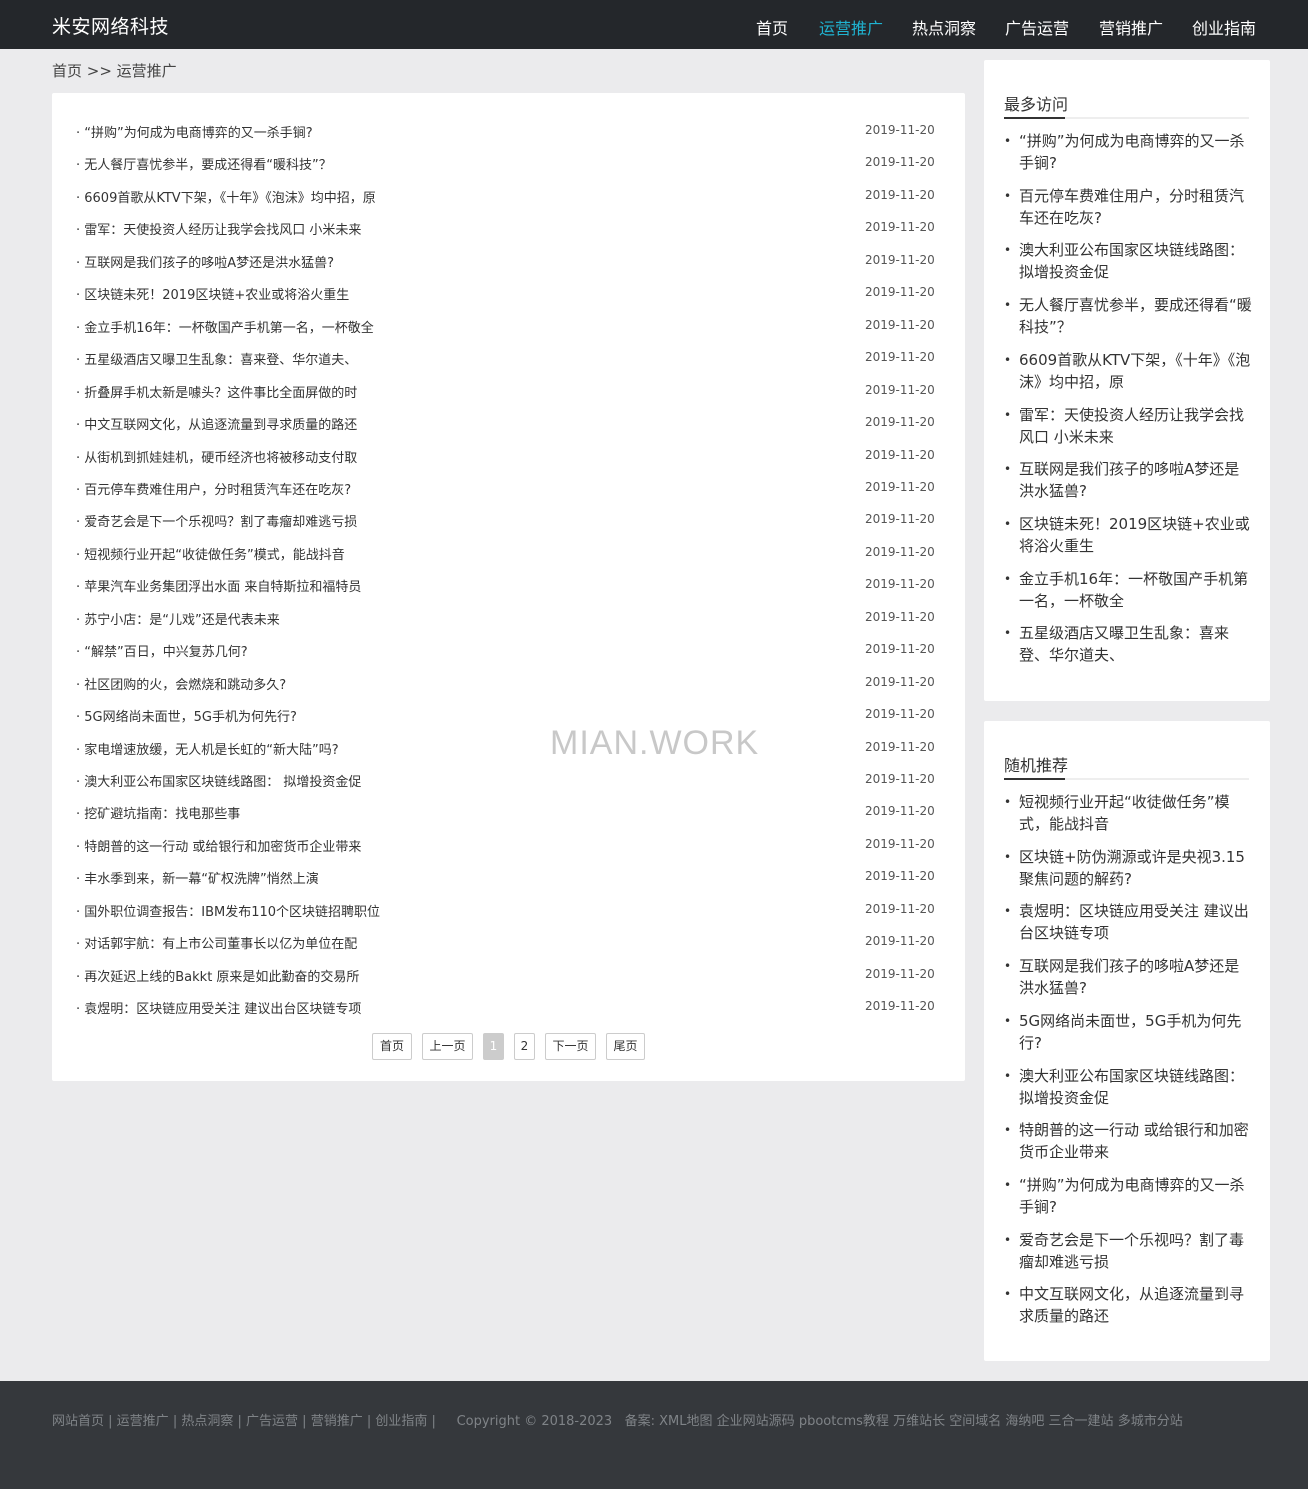 This screenshot has height=1489, width=1308. I want to click on footer-extra-link: 空间域名, so click(975, 1421).